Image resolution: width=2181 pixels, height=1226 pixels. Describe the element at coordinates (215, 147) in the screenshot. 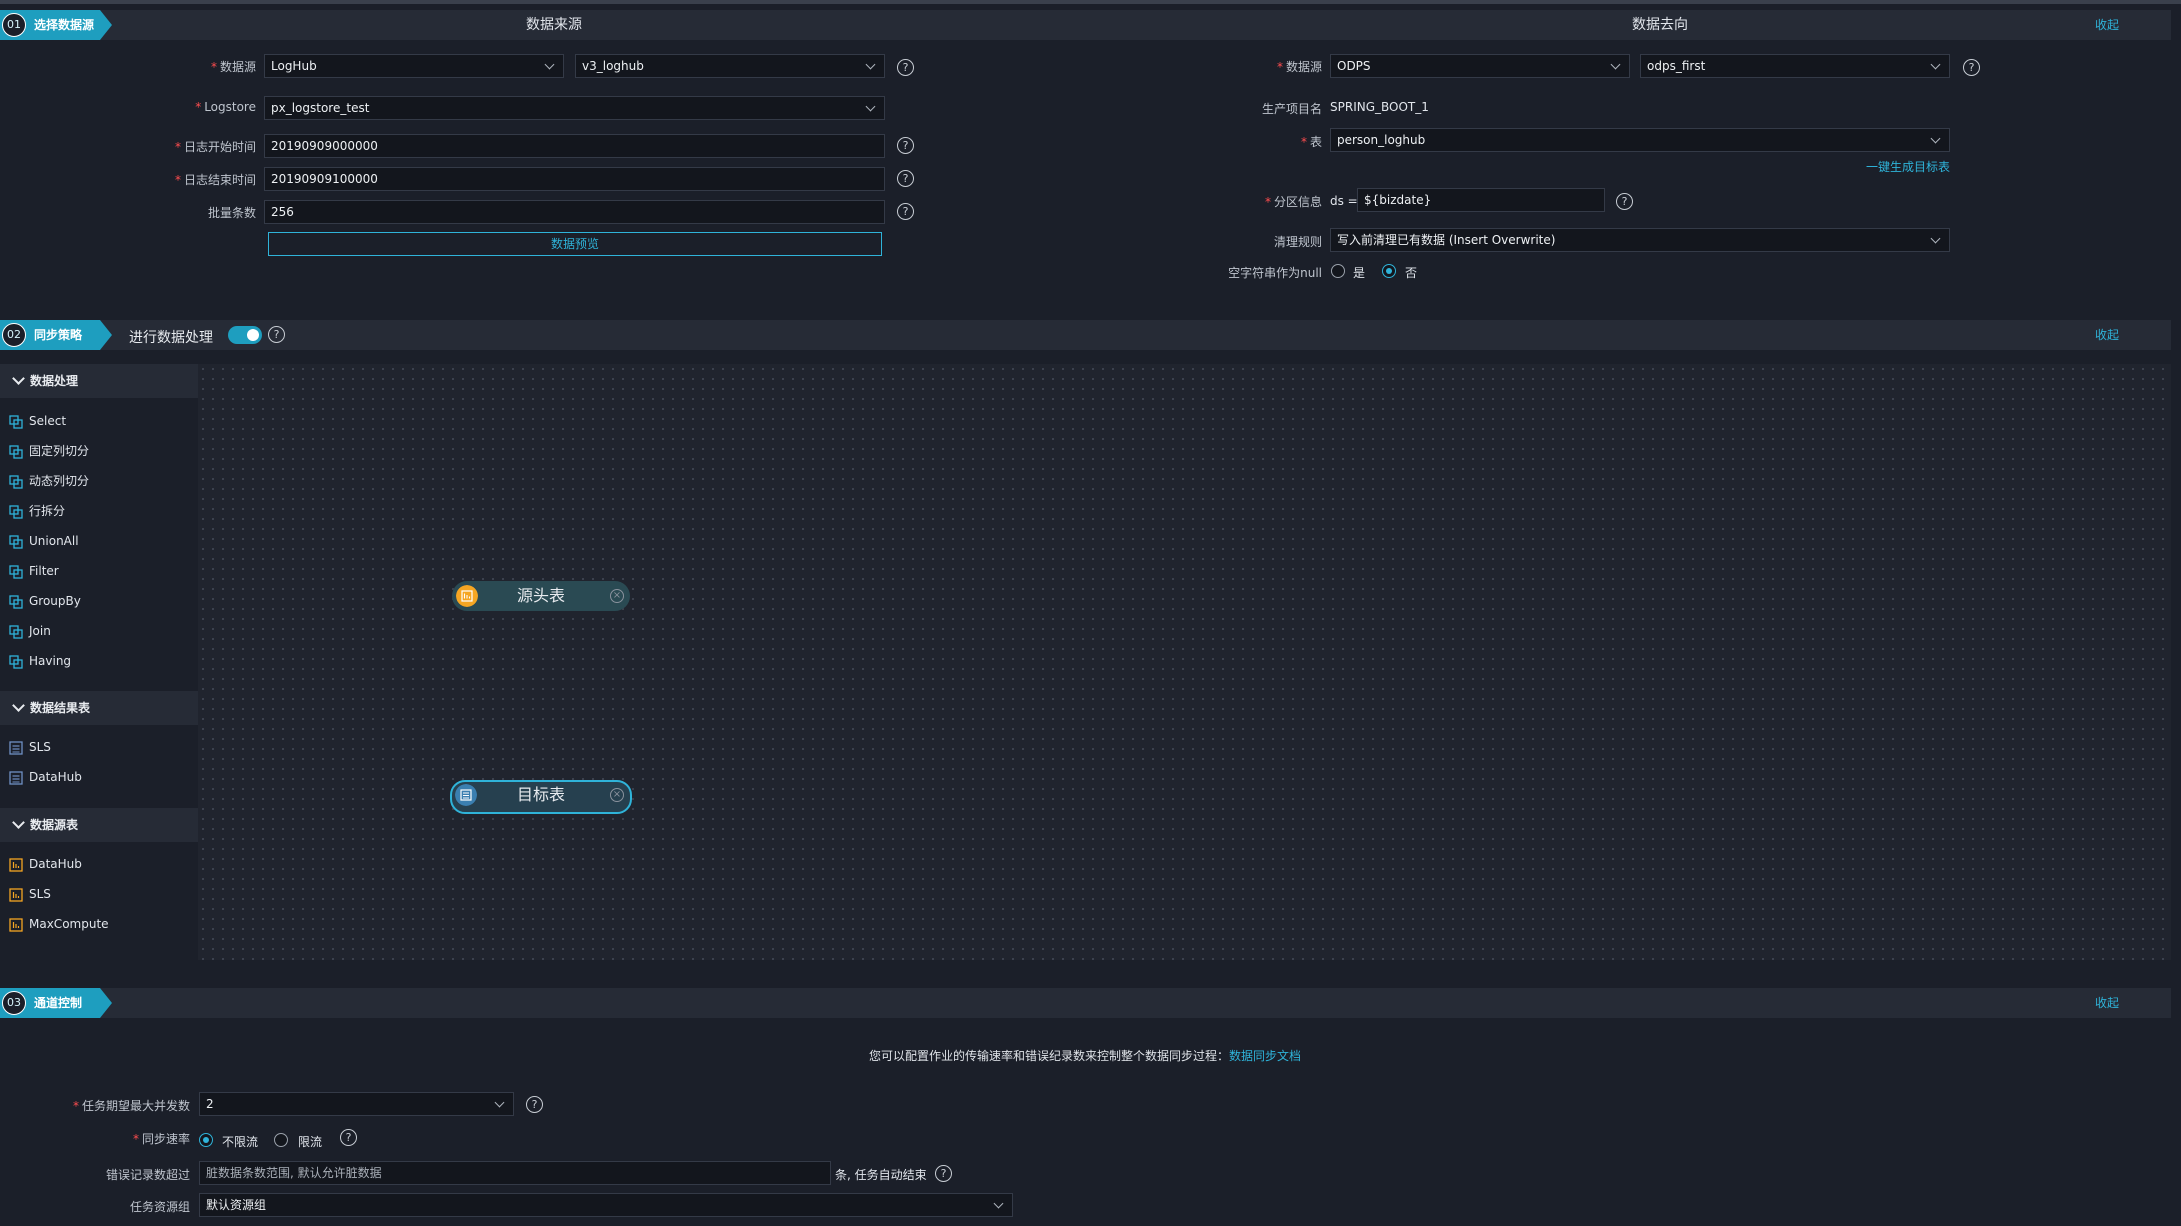

I see `log-start-time-label: * 日志开始时间` at that location.